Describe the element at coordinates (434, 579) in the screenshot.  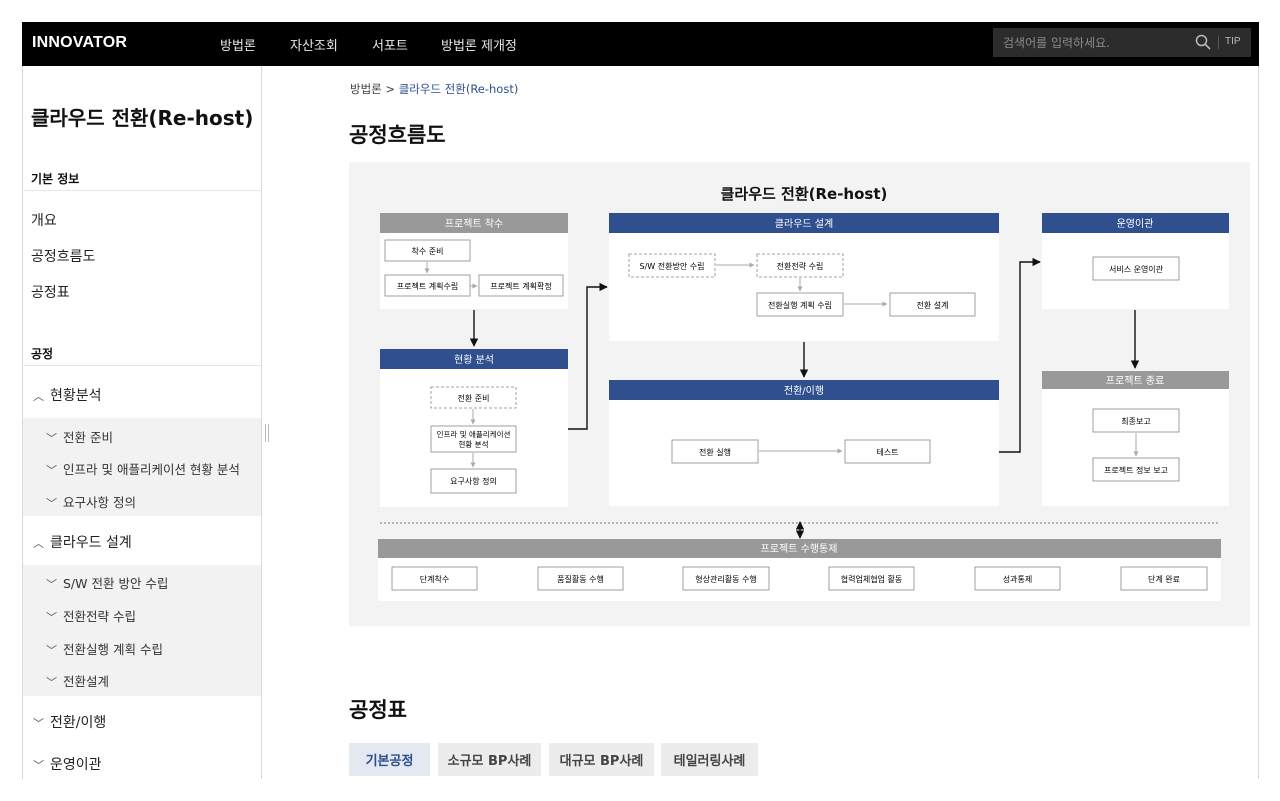
I see `control-step: 단계착수` at that location.